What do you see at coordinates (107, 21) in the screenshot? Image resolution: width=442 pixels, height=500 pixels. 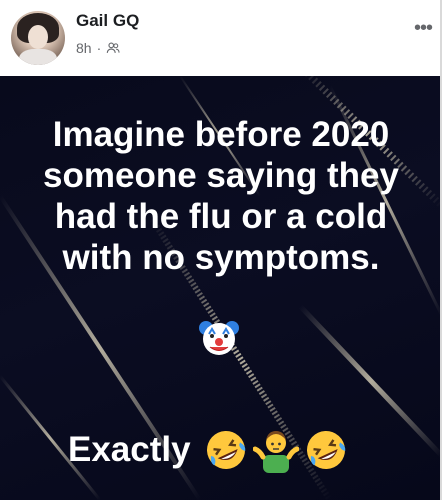 I see `author-name: Gail GQ` at bounding box center [107, 21].